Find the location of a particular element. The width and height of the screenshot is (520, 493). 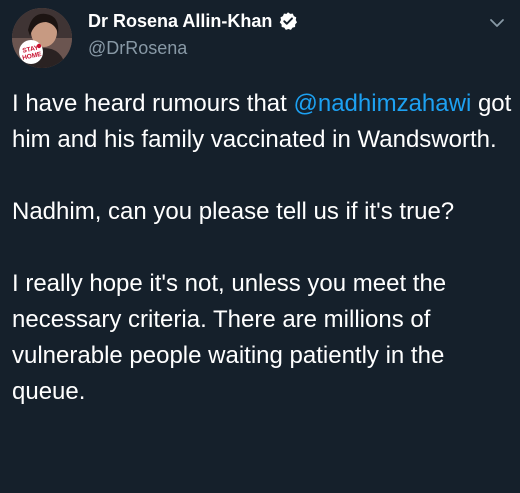

avatar-image: STAY HOME is located at coordinates (42, 38).